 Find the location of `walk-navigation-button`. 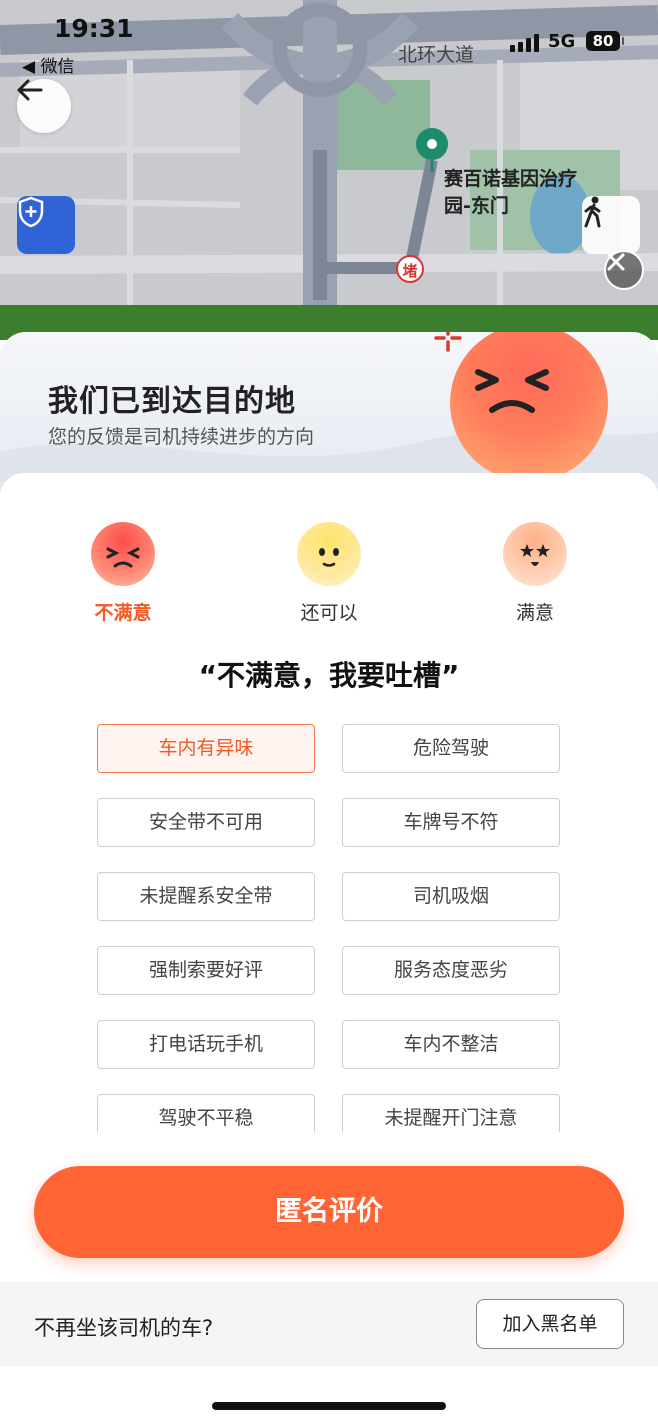

walk-navigation-button is located at coordinates (611, 225).